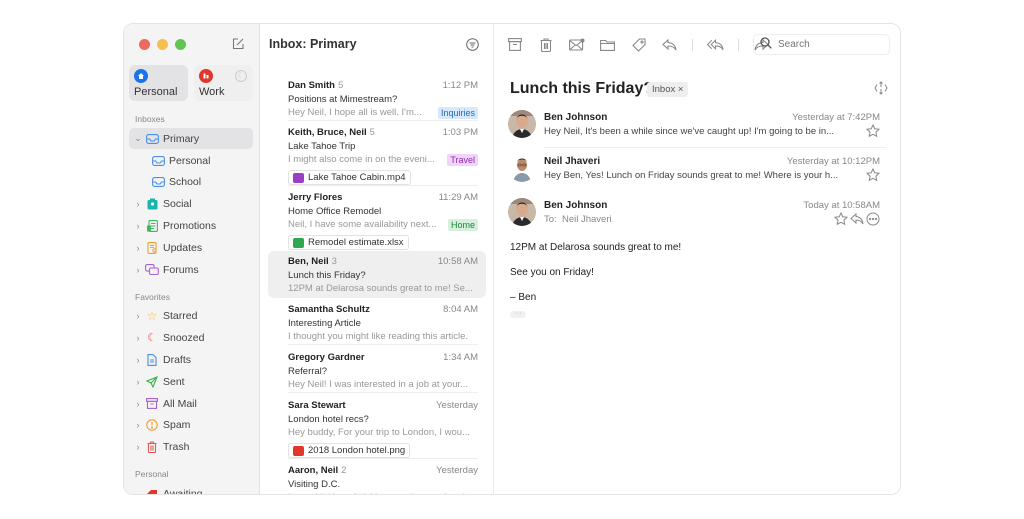 This screenshot has width=1024, height=519. Describe the element at coordinates (576, 44) in the screenshot. I see `mark-unread-icon` at that location.